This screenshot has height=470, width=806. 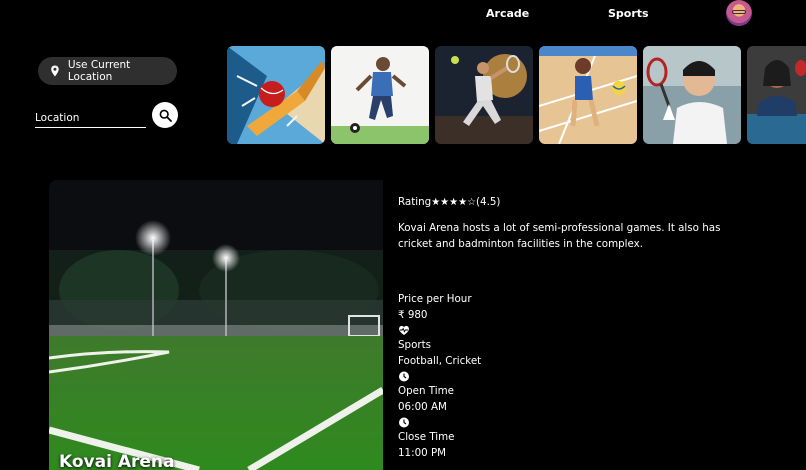 I want to click on heart-pulse-icon, so click(x=404, y=330).